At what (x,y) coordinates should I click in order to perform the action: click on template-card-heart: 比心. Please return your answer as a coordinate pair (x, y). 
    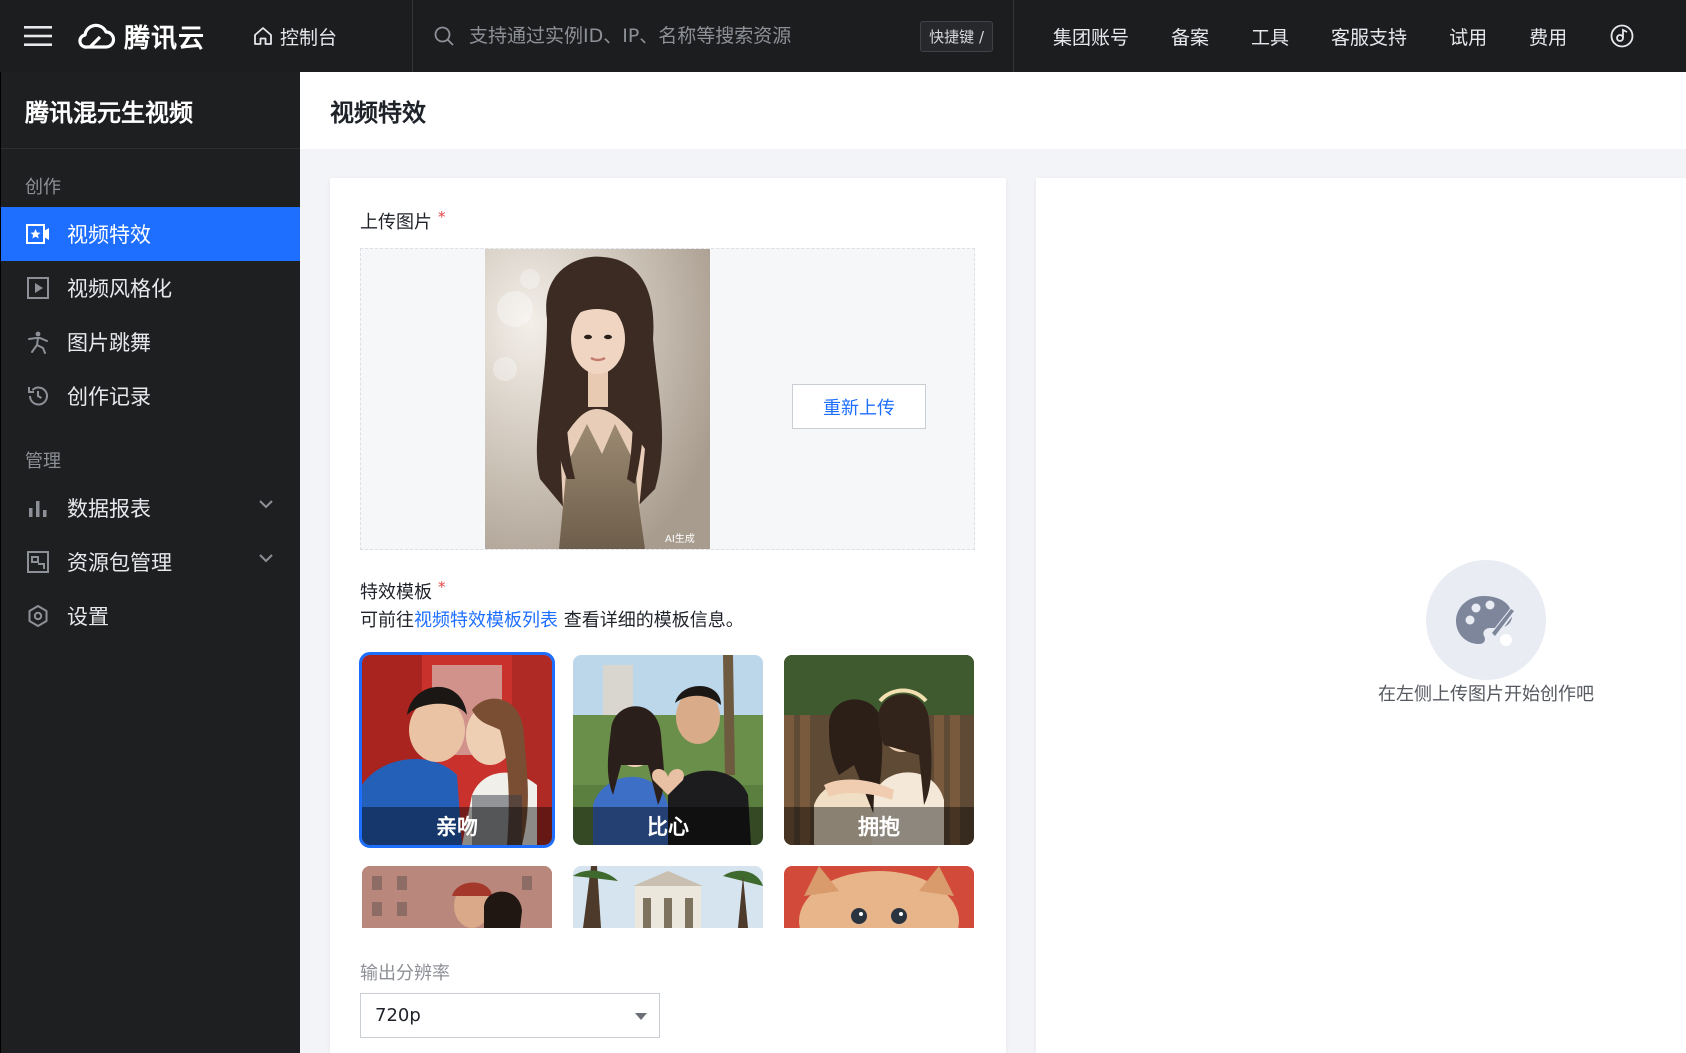
    Looking at the image, I should click on (668, 750).